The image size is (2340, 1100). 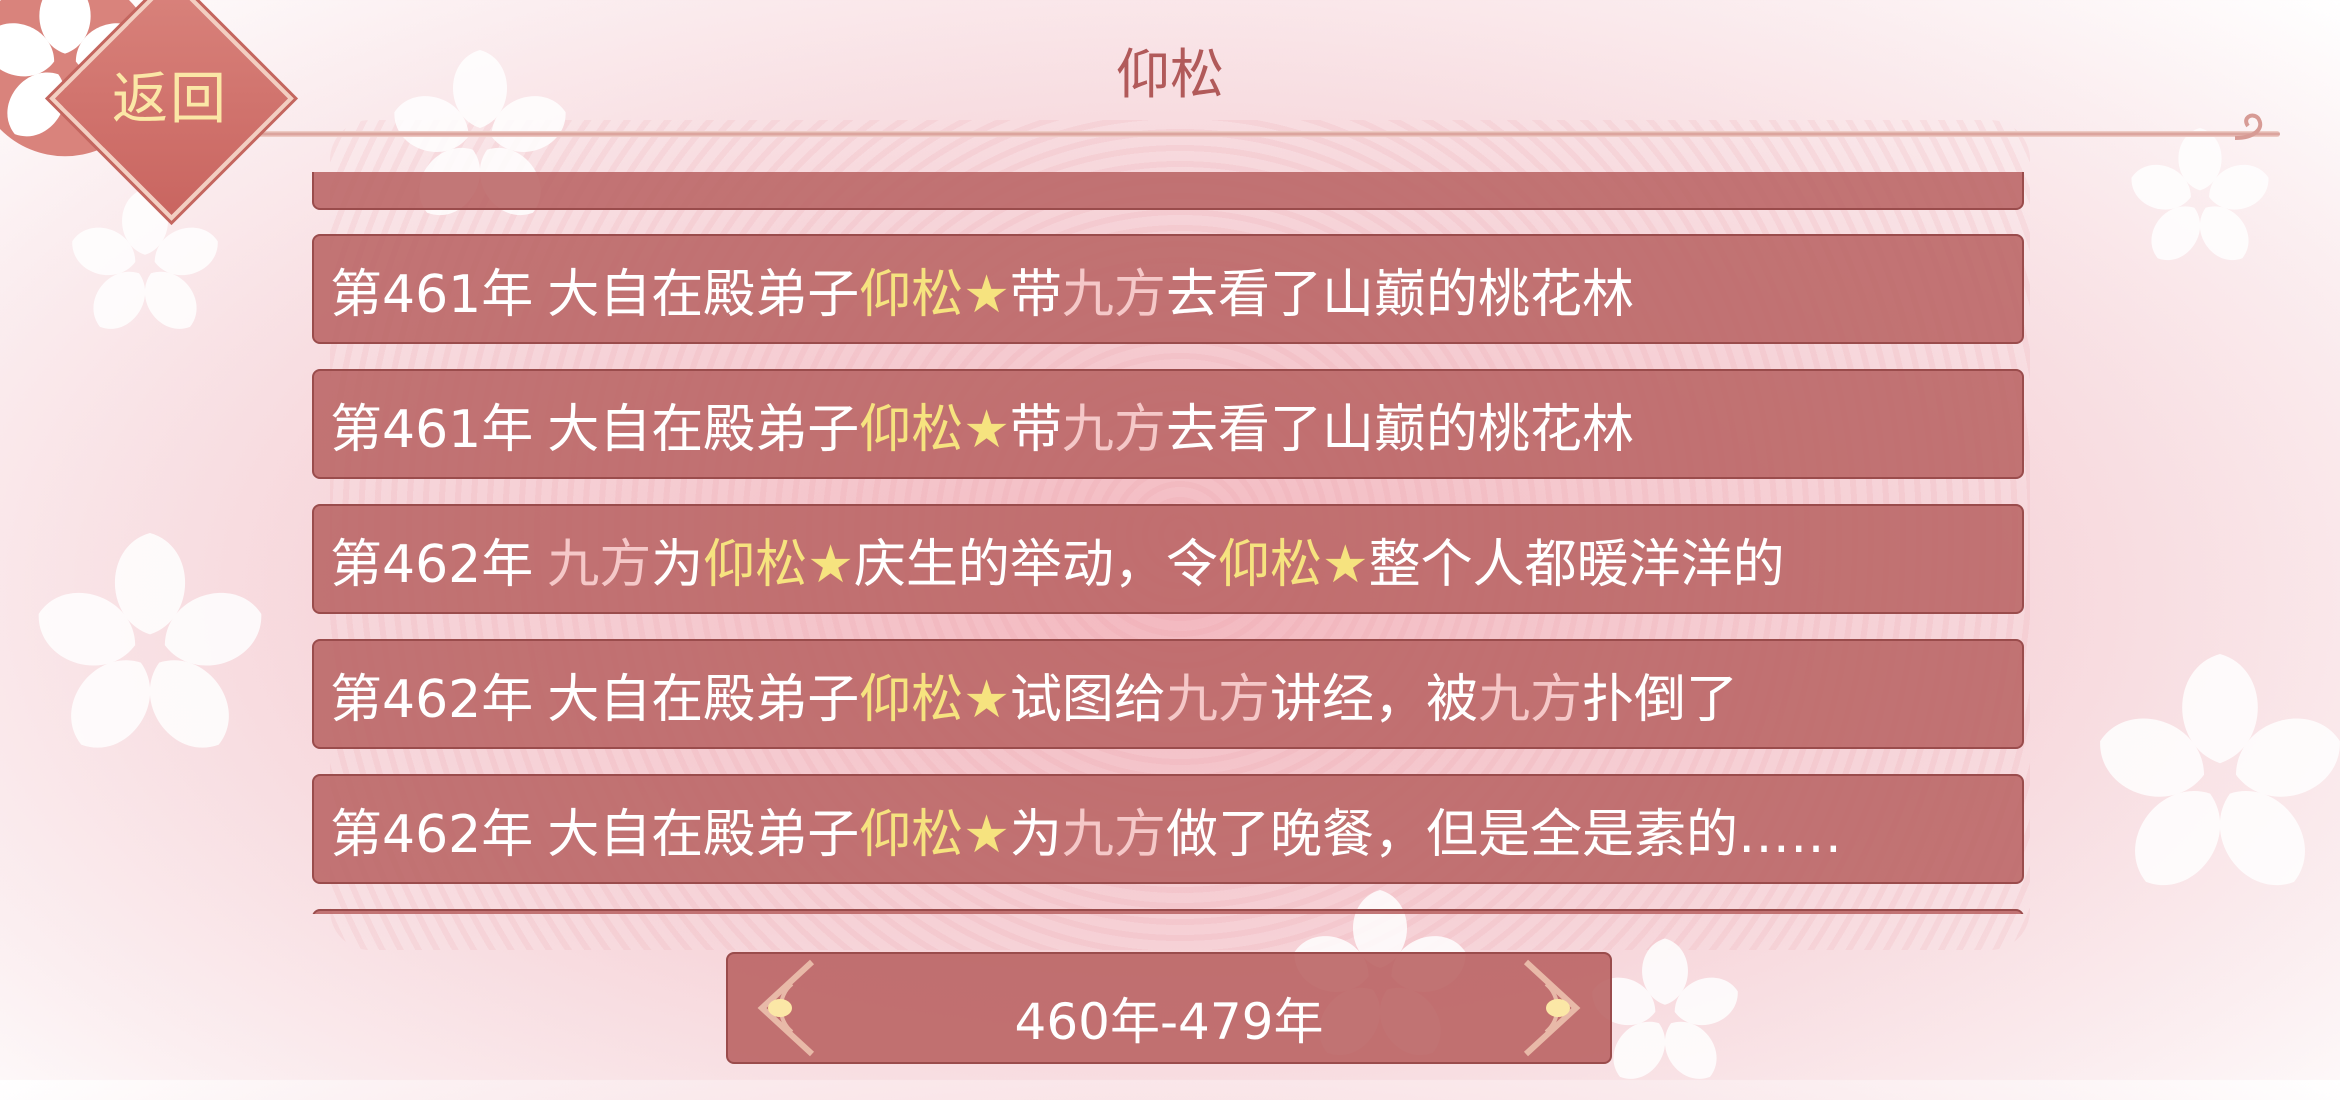 What do you see at coordinates (1659, 699) in the screenshot?
I see `entry-text: 扑倒了` at bounding box center [1659, 699].